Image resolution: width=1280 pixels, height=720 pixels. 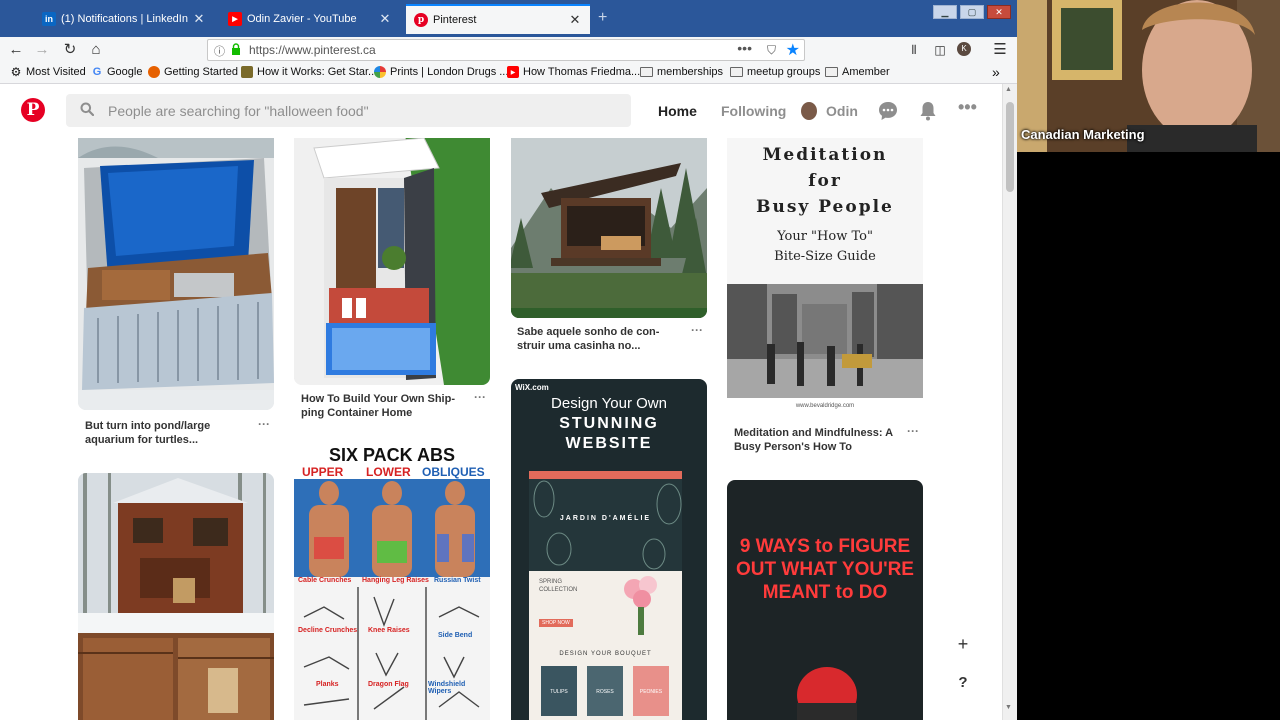 What do you see at coordinates (888, 111) in the screenshot?
I see `messages-icon` at bounding box center [888, 111].